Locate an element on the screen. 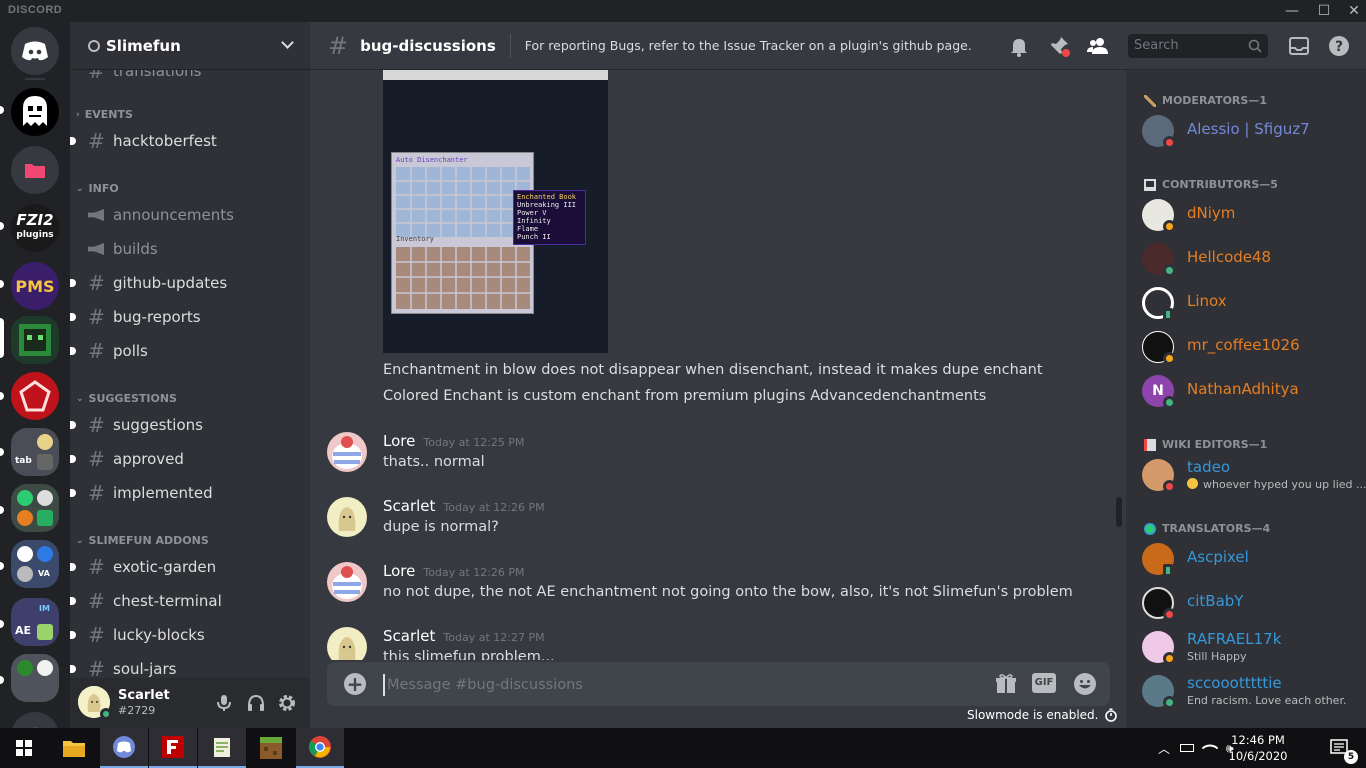 The height and width of the screenshot is (768, 1366). channel-exotic-garden: # exotic-garden is located at coordinates (186, 567).